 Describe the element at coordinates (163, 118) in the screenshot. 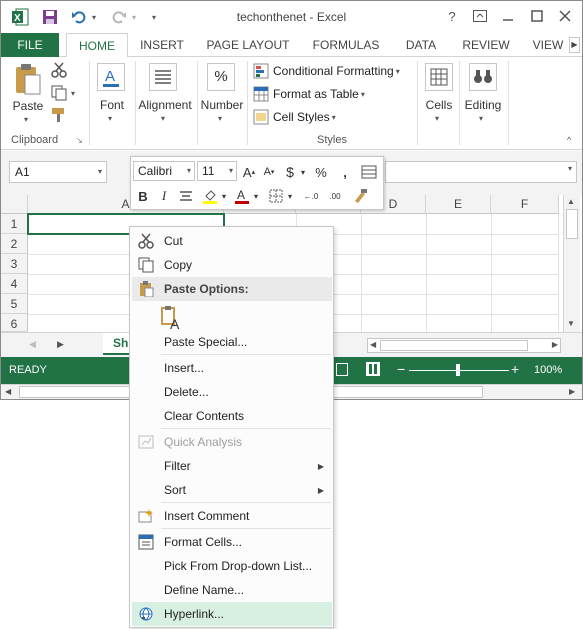

I see `alignment-dropdown-icon: ▾` at that location.